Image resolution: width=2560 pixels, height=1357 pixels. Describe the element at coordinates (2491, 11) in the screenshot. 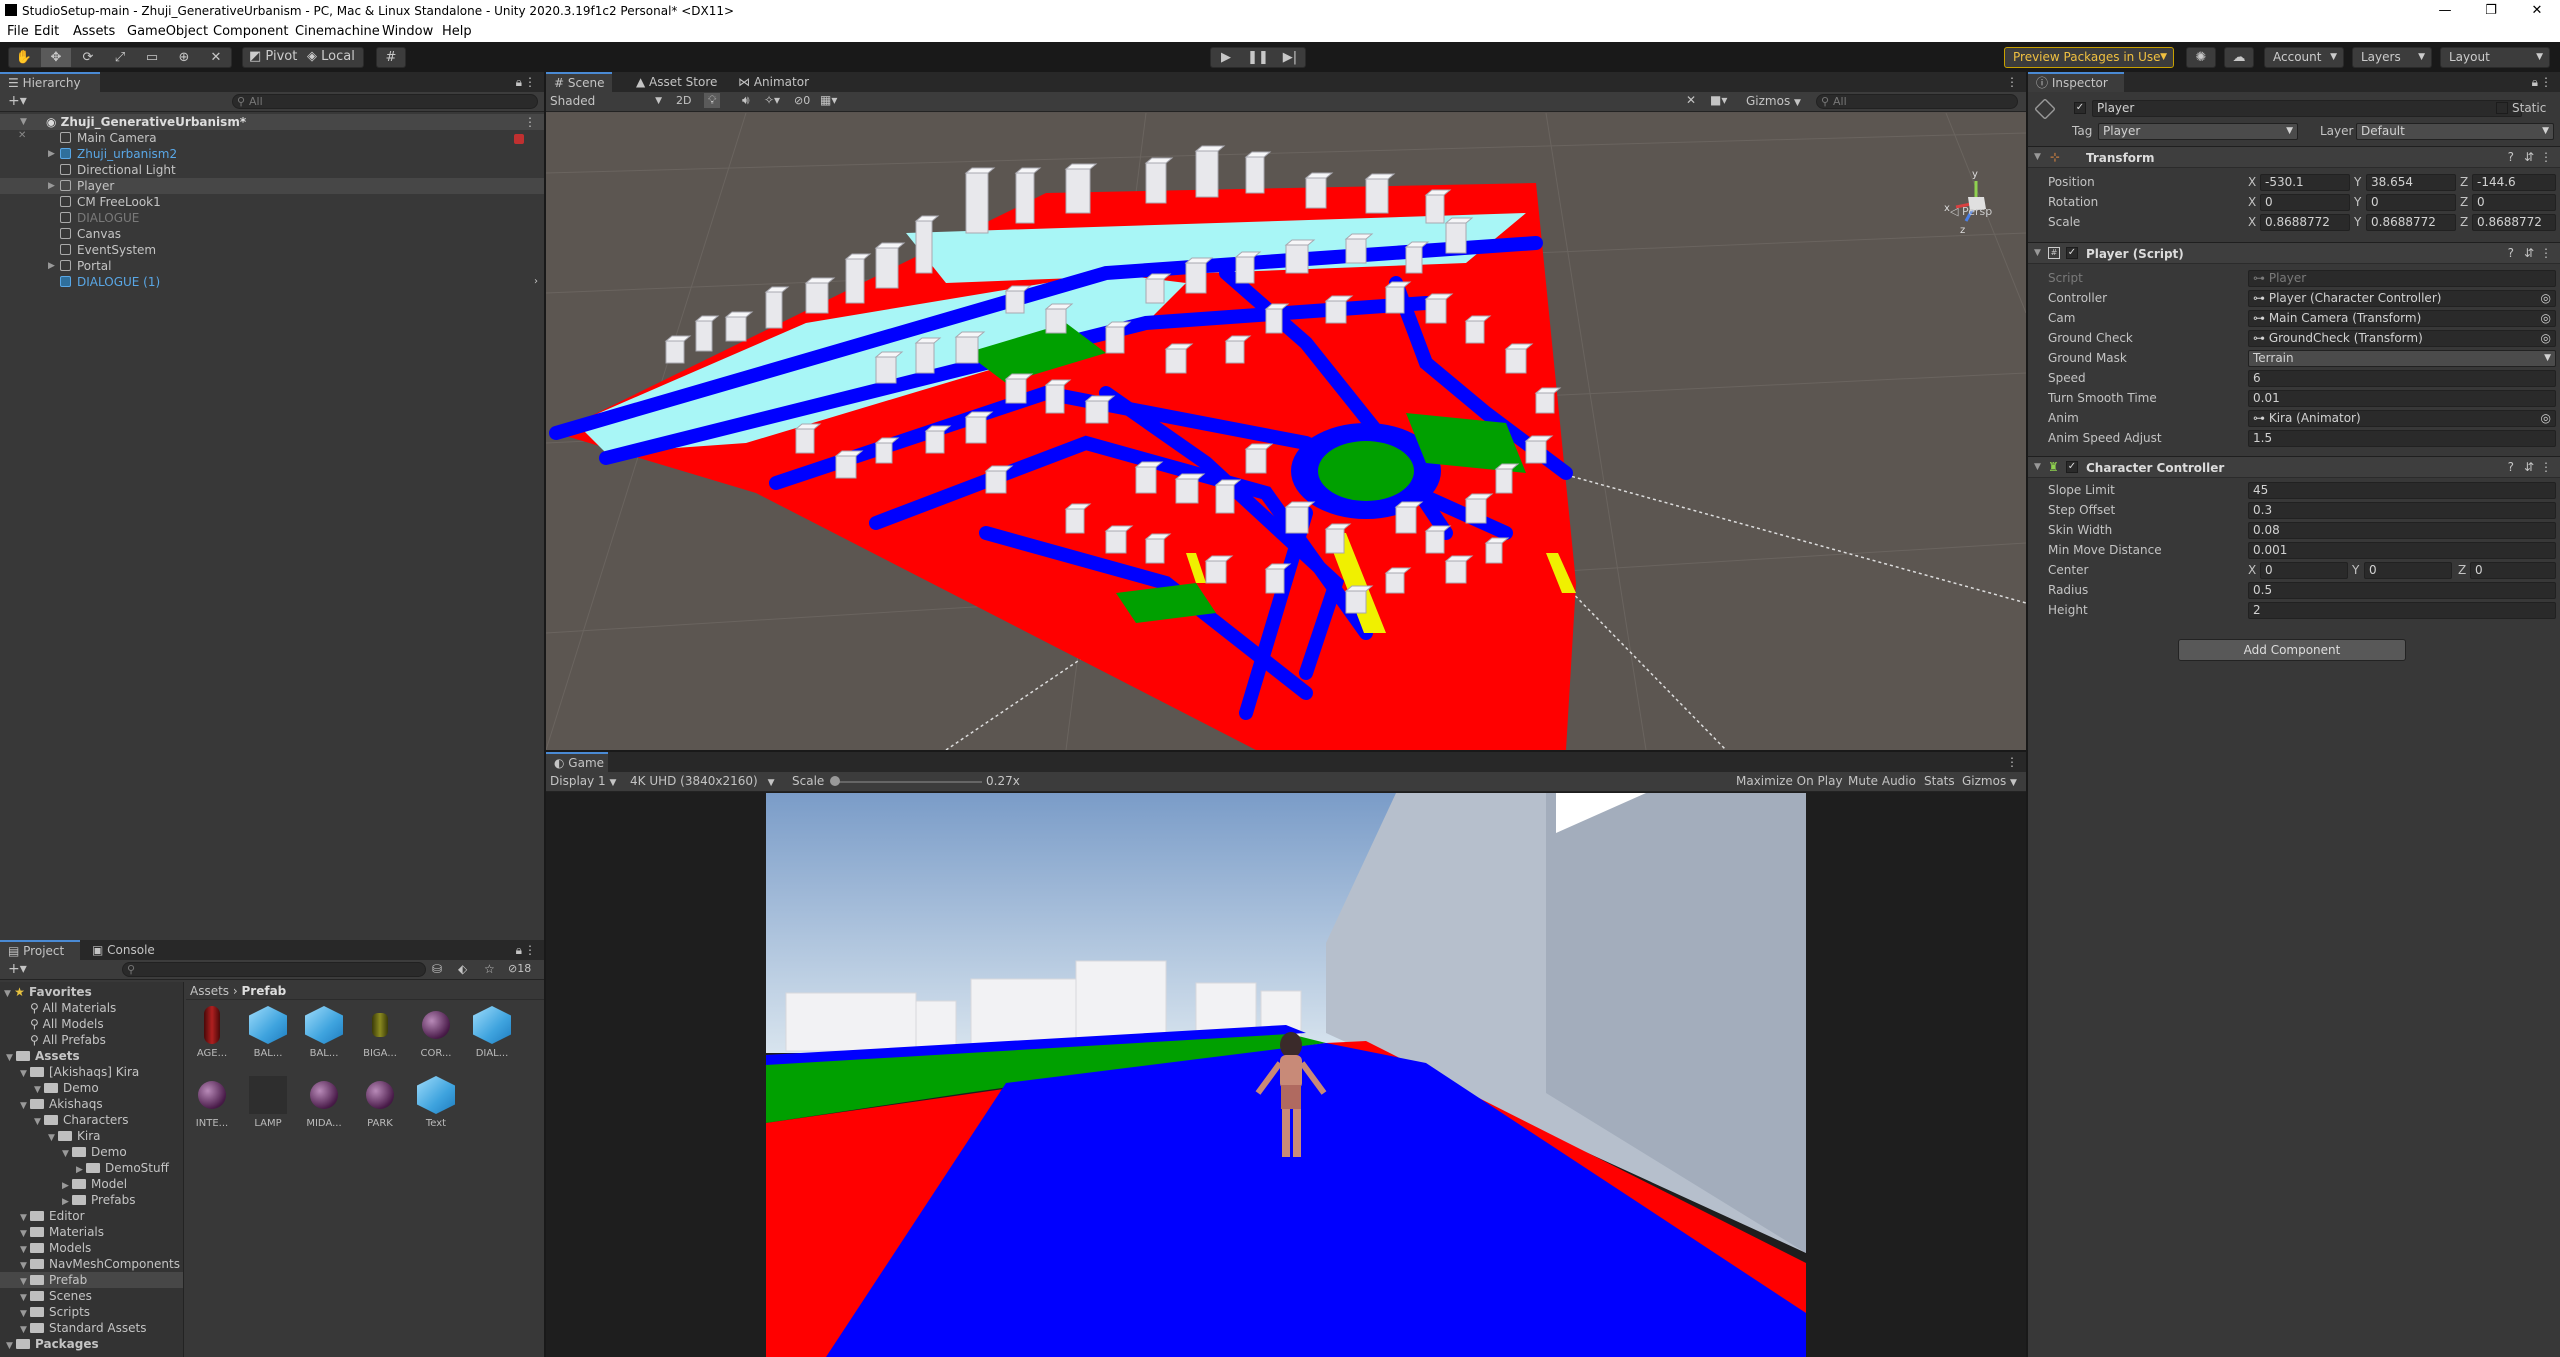

I see `maximize-button: ❐` at that location.